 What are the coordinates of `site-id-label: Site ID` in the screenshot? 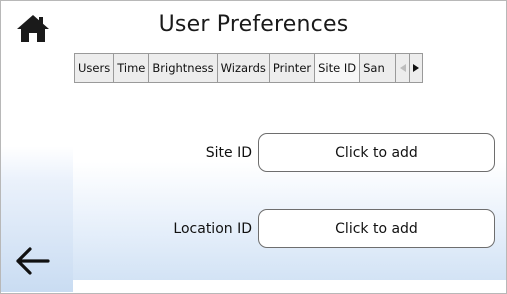 It's located at (228, 153).